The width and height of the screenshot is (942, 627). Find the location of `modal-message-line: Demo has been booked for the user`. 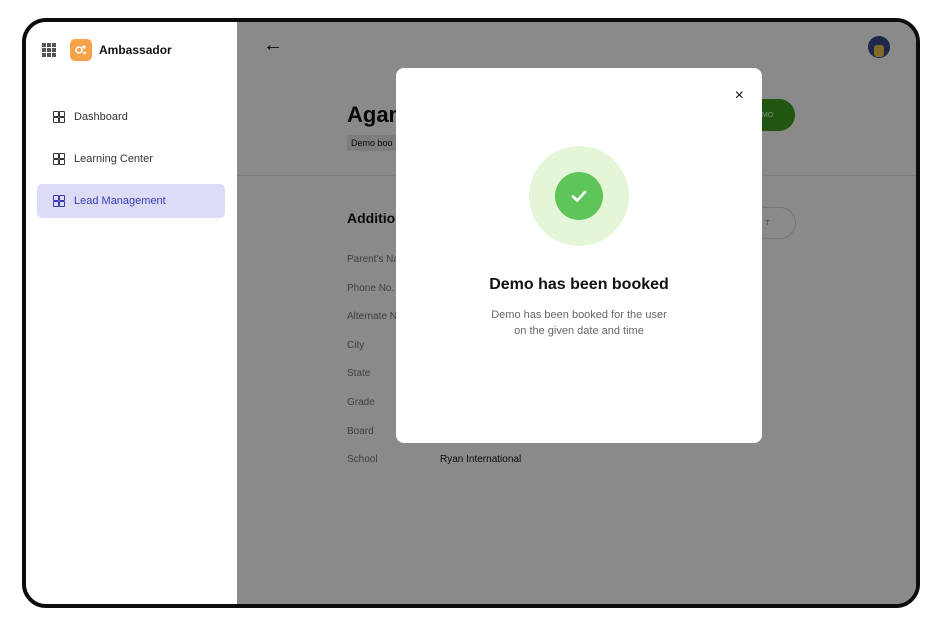

modal-message-line: Demo has been booked for the user is located at coordinates (579, 315).